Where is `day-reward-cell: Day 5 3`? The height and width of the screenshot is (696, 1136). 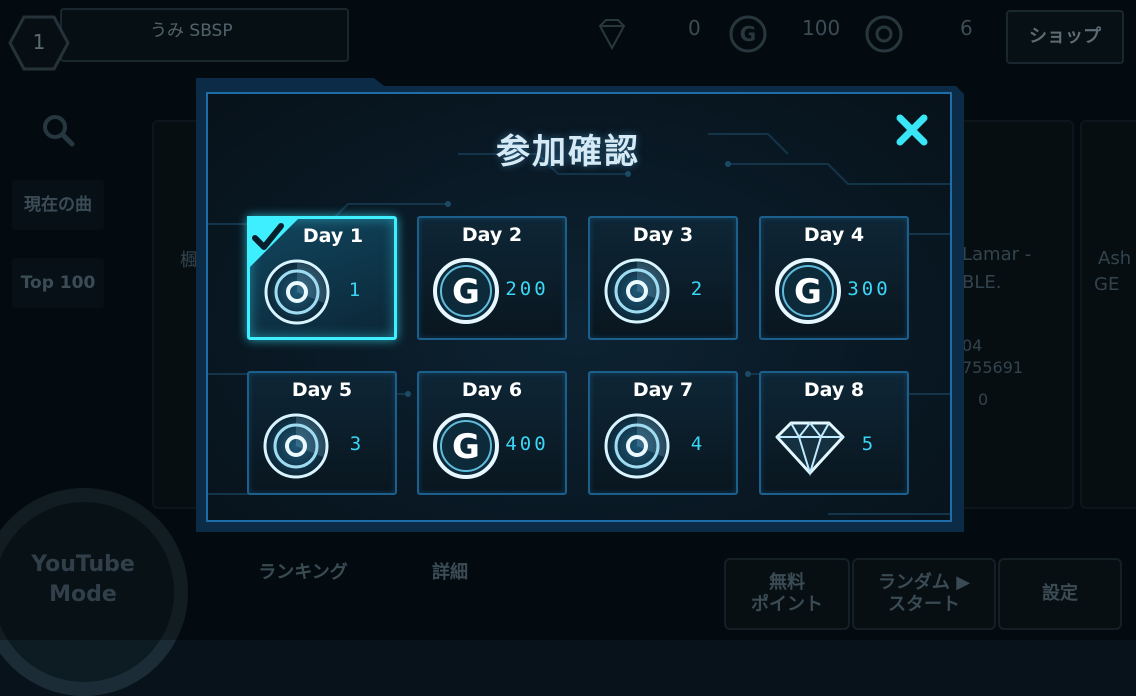
day-reward-cell: Day 5 3 is located at coordinates (322, 433).